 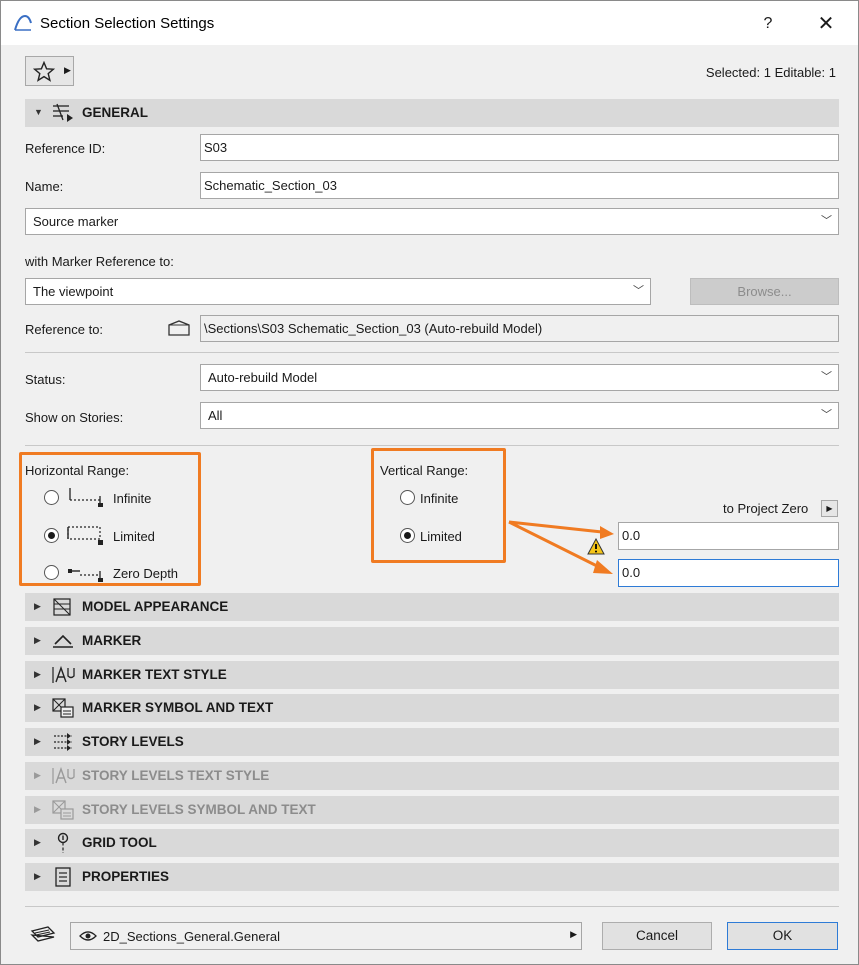 I want to click on panel-header-model-appearance: ▶ MODEL APPEARANCE, so click(x=432, y=607).